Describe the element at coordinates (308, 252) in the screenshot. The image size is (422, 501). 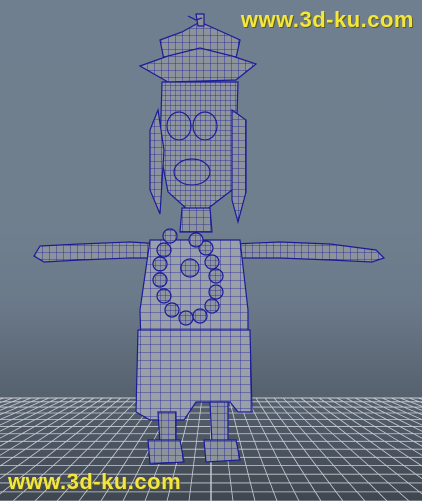
I see `right-arm` at that location.